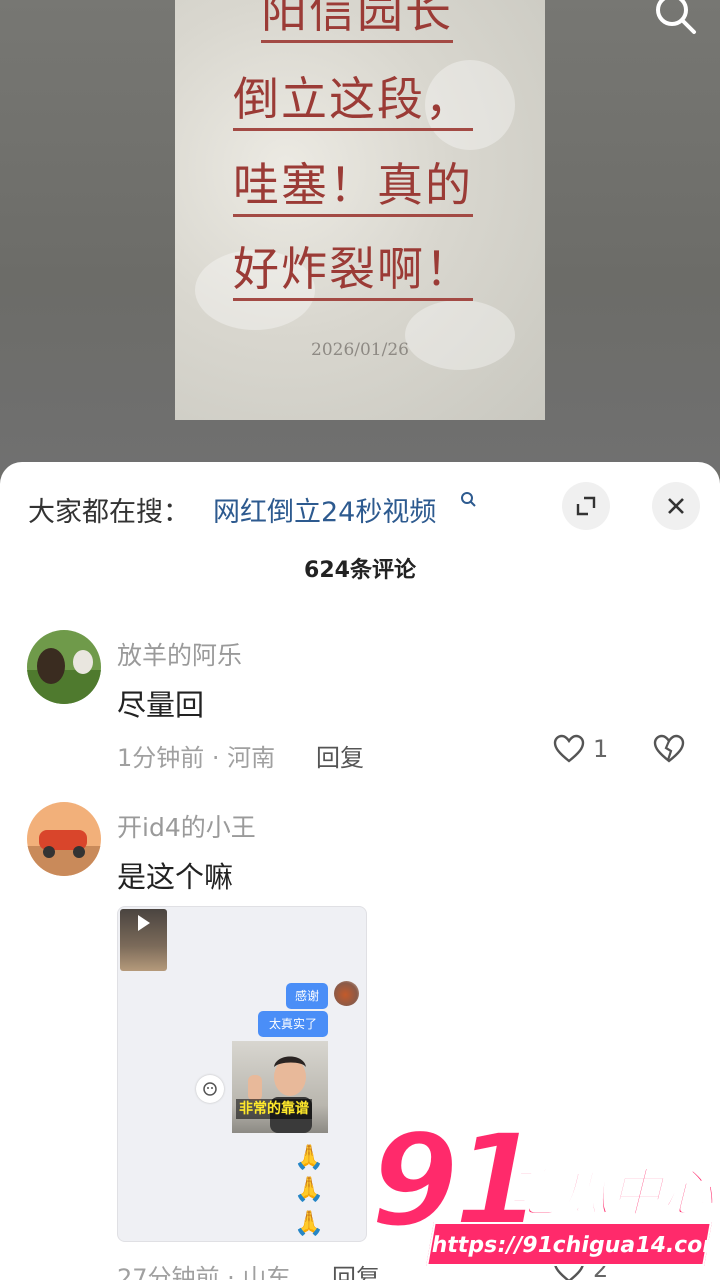  What do you see at coordinates (175, 877) in the screenshot?
I see `comment-text: 是这个嘛` at bounding box center [175, 877].